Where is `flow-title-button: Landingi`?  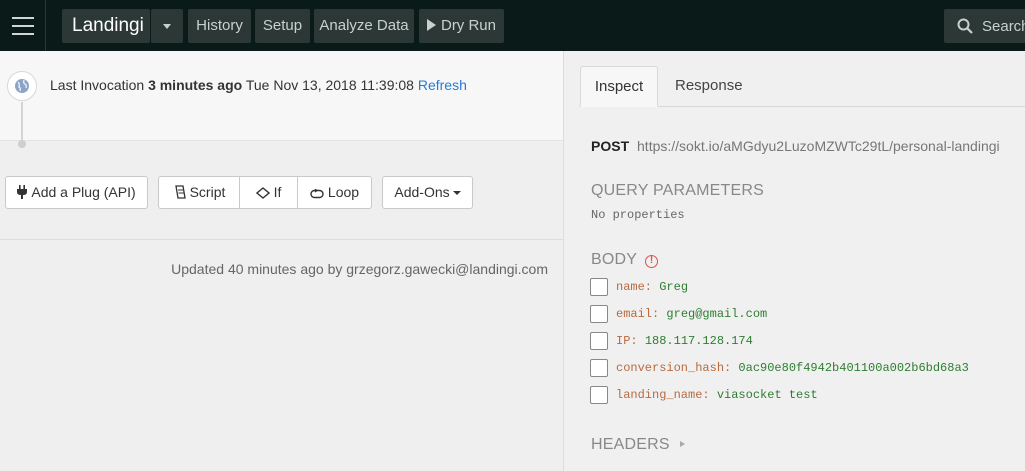
flow-title-button: Landingi is located at coordinates (106, 26).